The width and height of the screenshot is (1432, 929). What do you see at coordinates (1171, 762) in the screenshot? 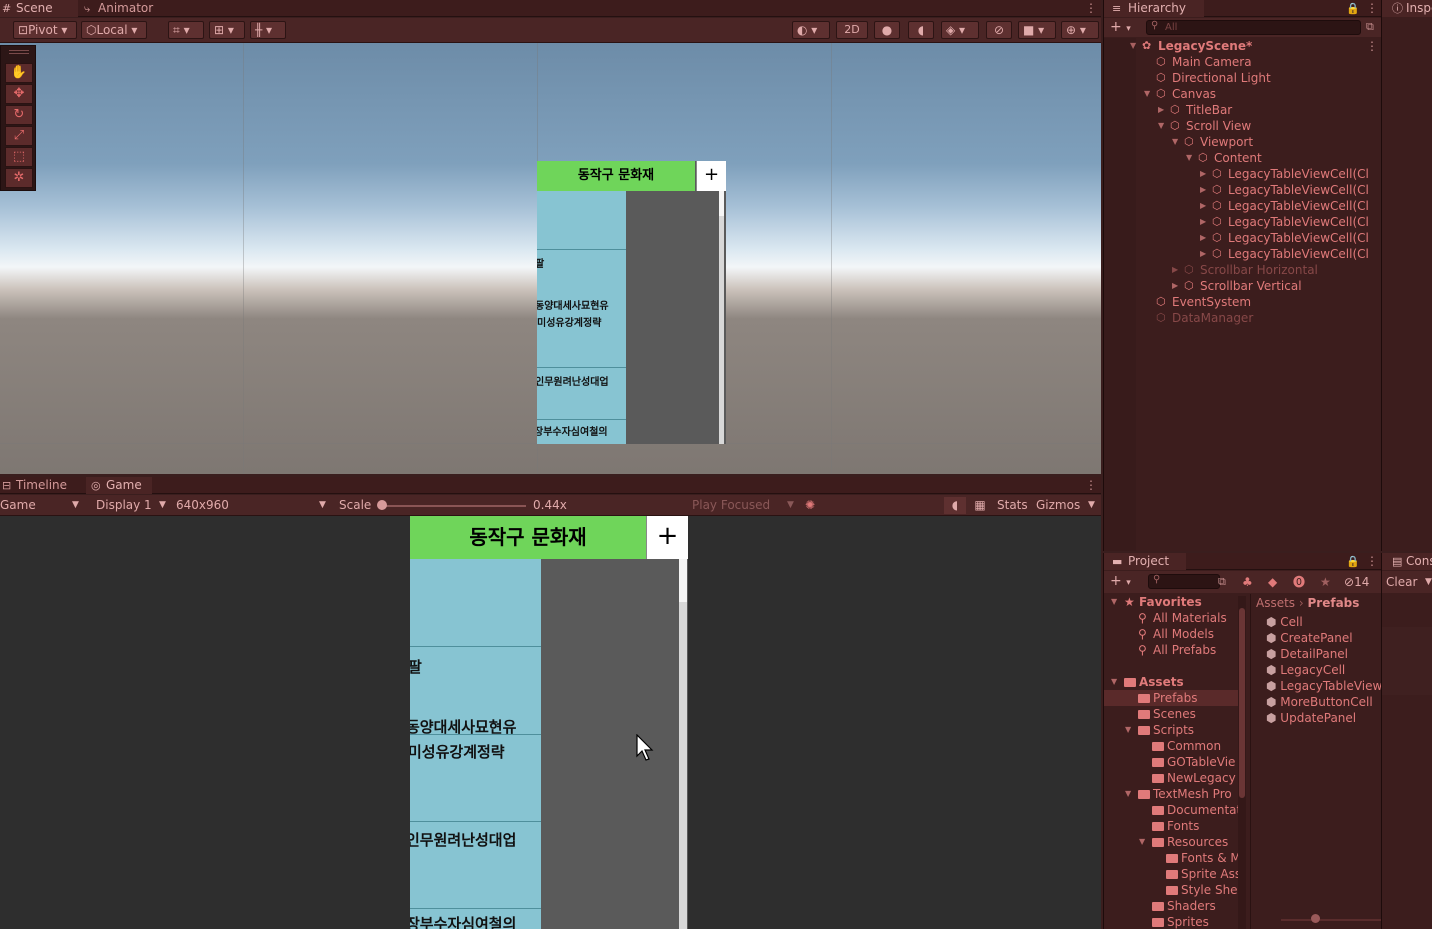
I see `project-tree-item: GOTableVie` at bounding box center [1171, 762].